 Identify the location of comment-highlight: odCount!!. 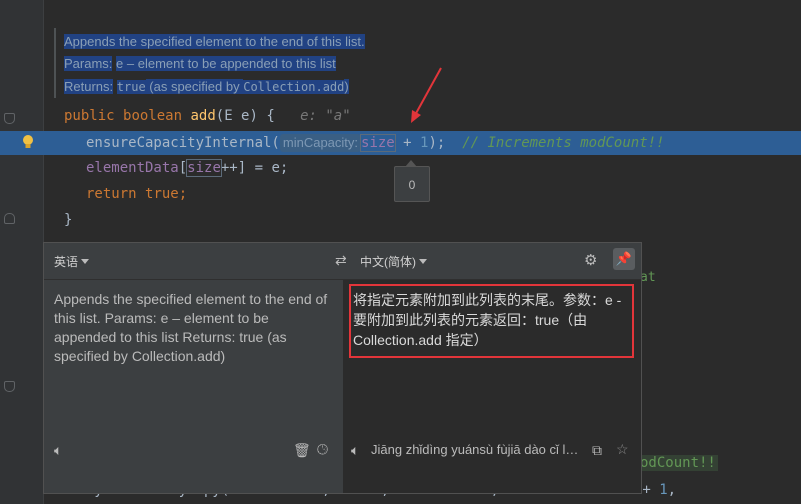
(678, 463).